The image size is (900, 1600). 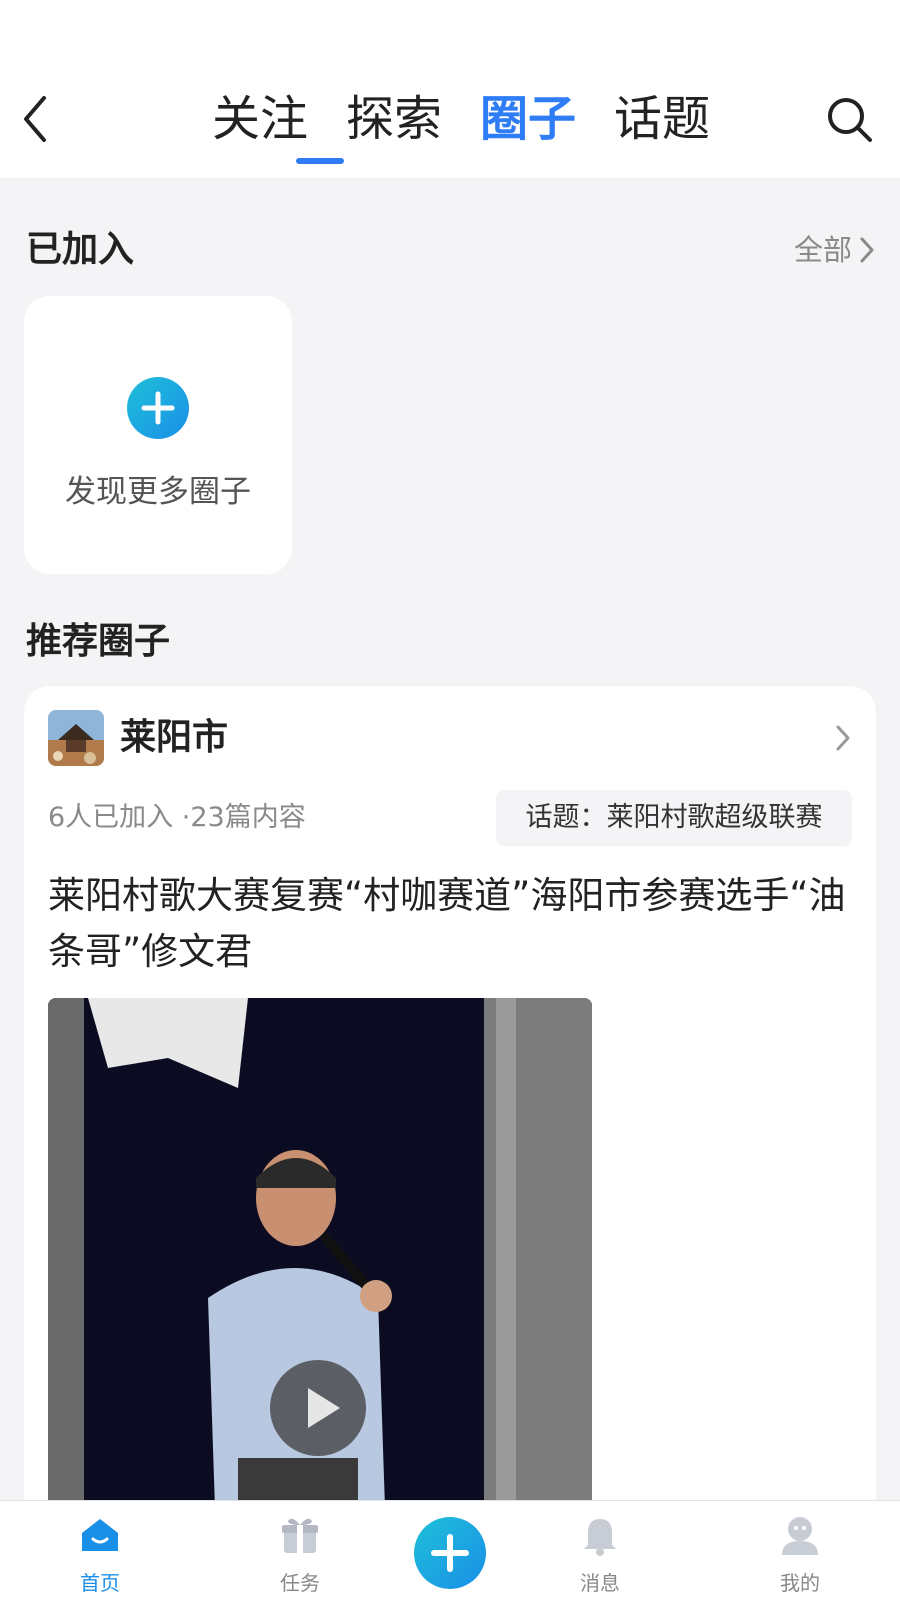 What do you see at coordinates (800, 1536) in the screenshot?
I see `user-icon` at bounding box center [800, 1536].